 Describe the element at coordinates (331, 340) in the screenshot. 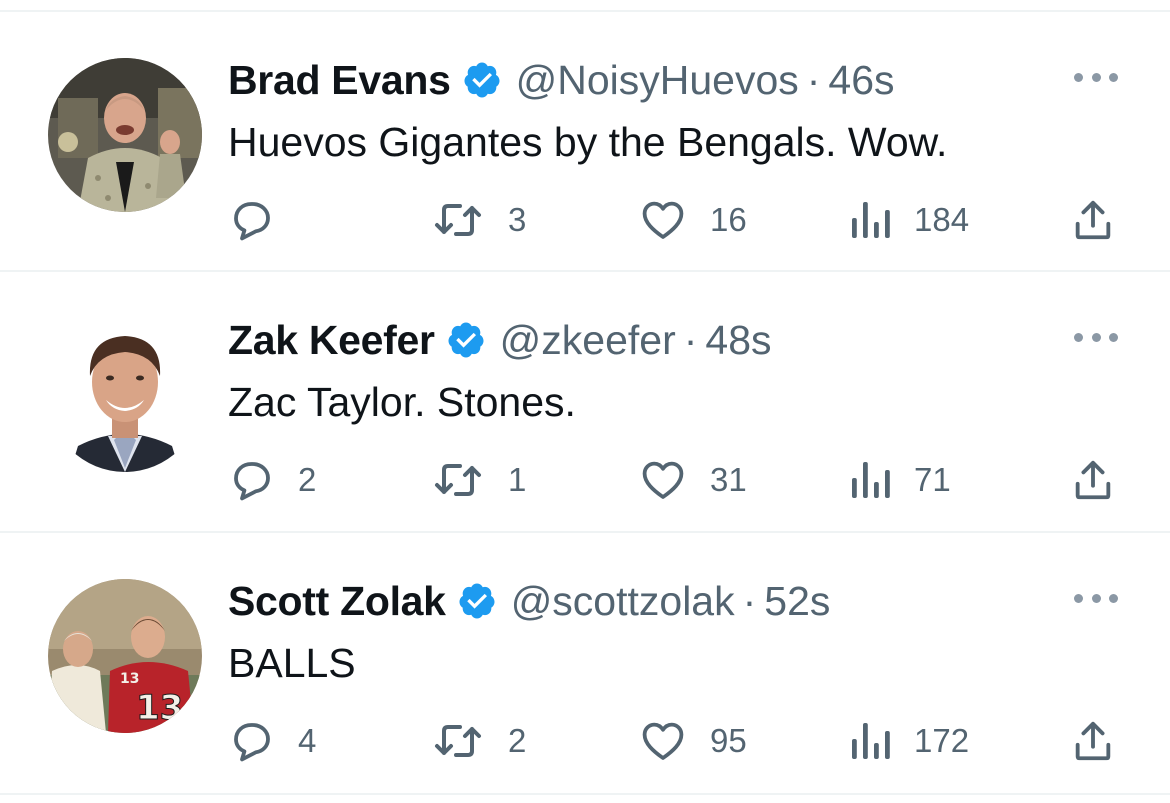

I see `author-name: Zak Keefer` at that location.